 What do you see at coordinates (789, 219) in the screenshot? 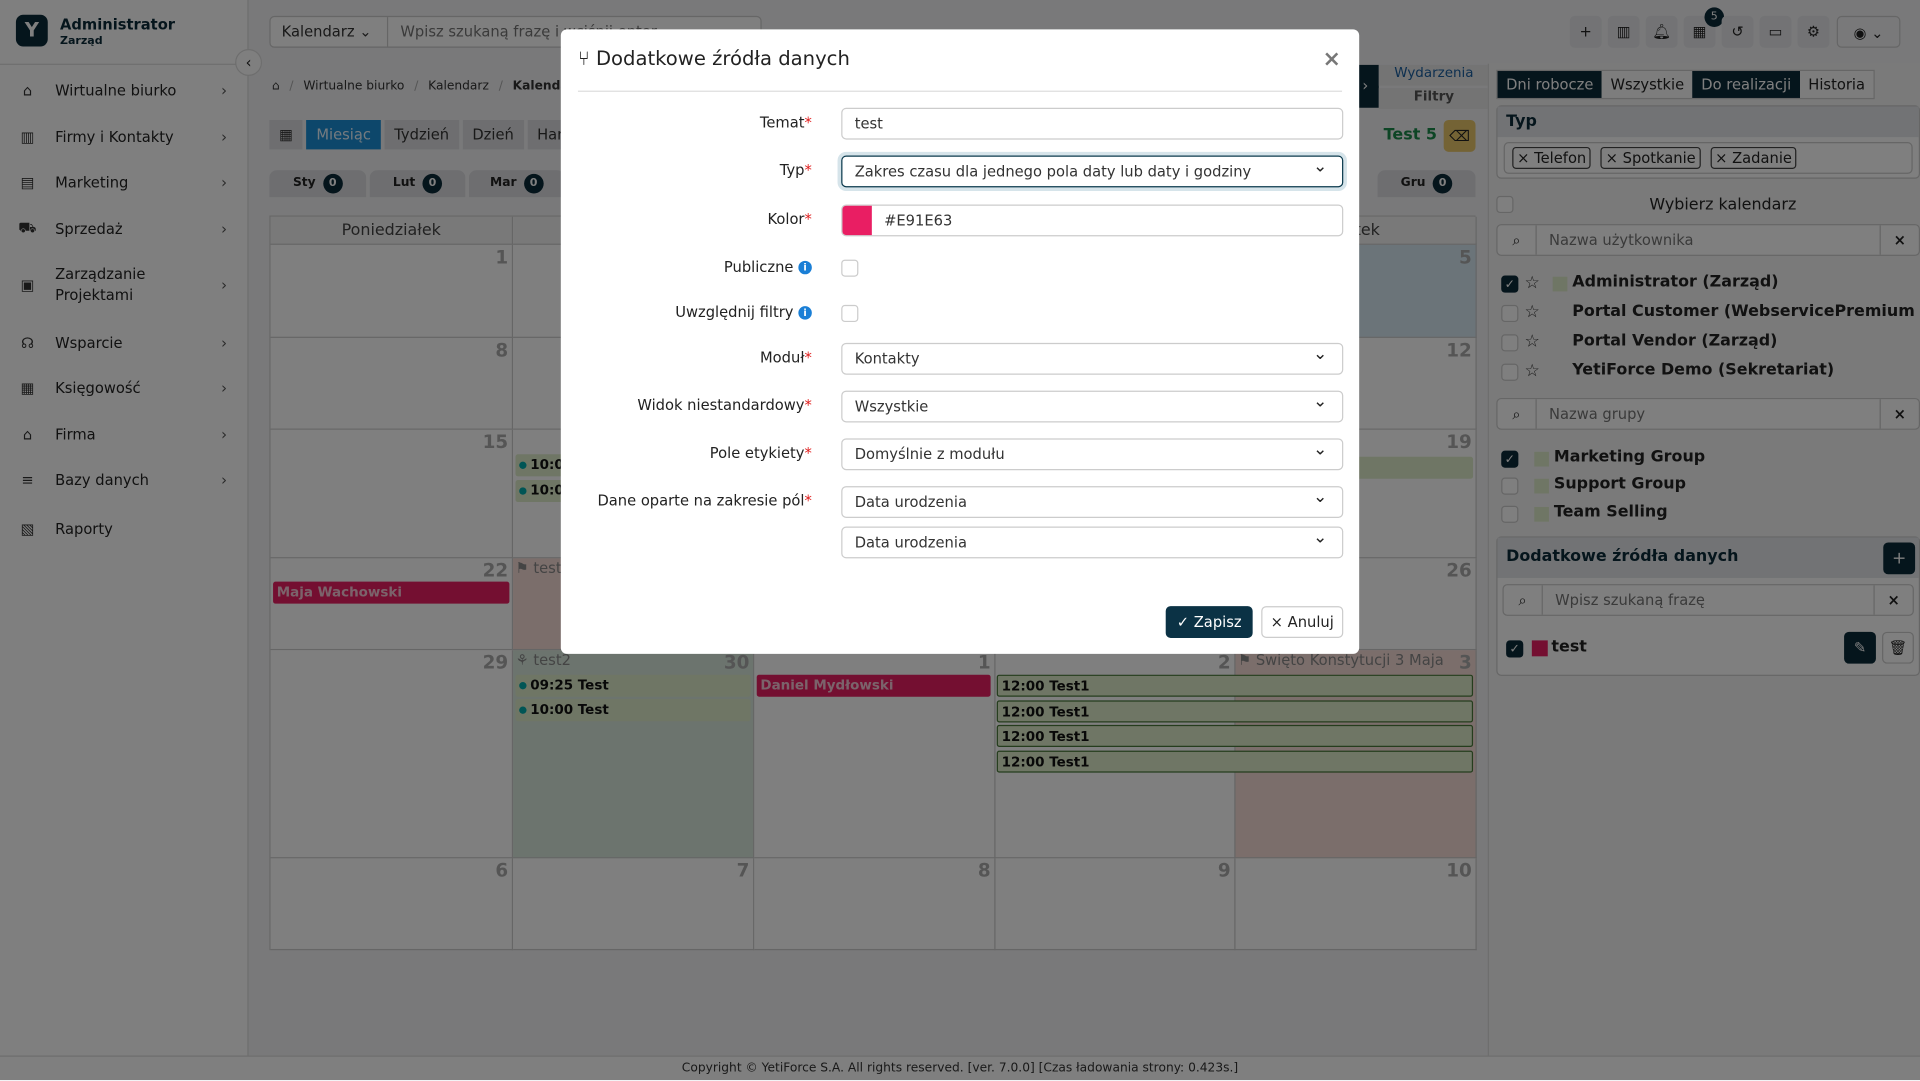
I see `color-label: Kolor*` at bounding box center [789, 219].